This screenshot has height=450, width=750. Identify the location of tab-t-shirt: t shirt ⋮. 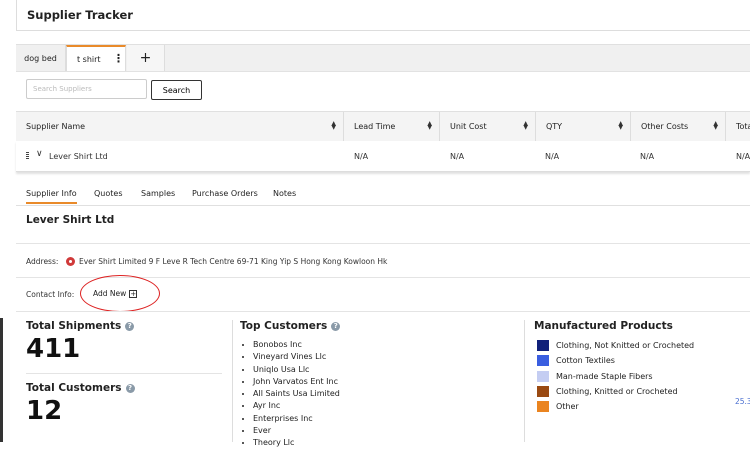
(96, 58).